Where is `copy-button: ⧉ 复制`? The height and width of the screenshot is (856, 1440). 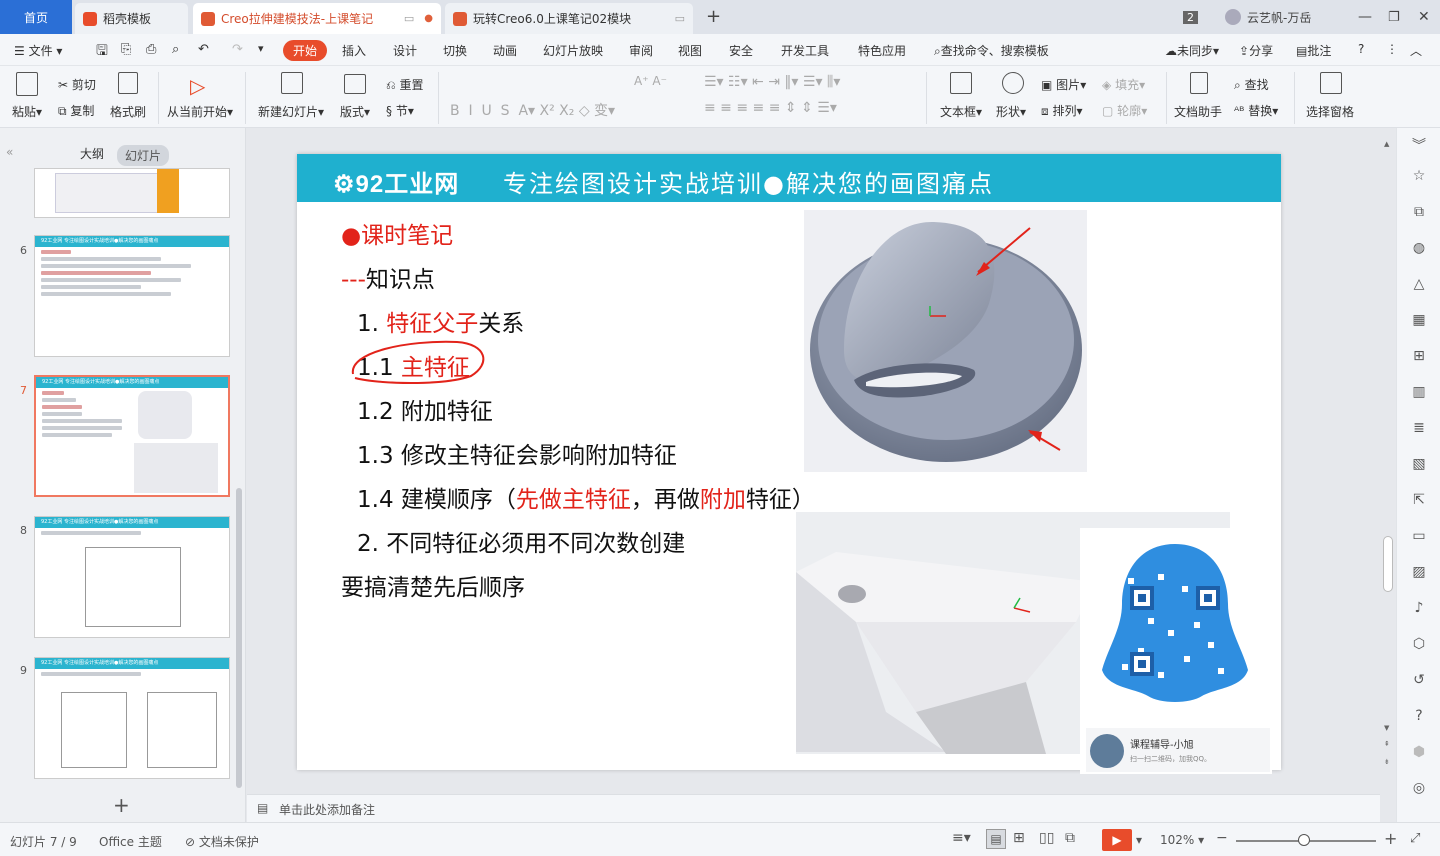
copy-button: ⧉ 复制 is located at coordinates (76, 110).